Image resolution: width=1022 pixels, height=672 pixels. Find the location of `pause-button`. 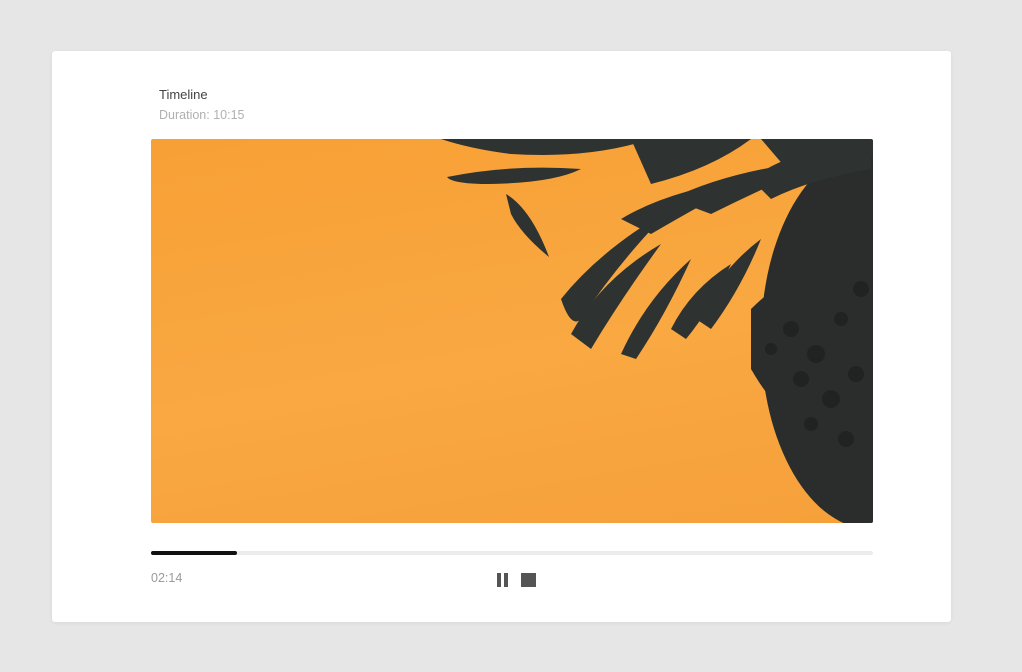

pause-button is located at coordinates (502, 580).